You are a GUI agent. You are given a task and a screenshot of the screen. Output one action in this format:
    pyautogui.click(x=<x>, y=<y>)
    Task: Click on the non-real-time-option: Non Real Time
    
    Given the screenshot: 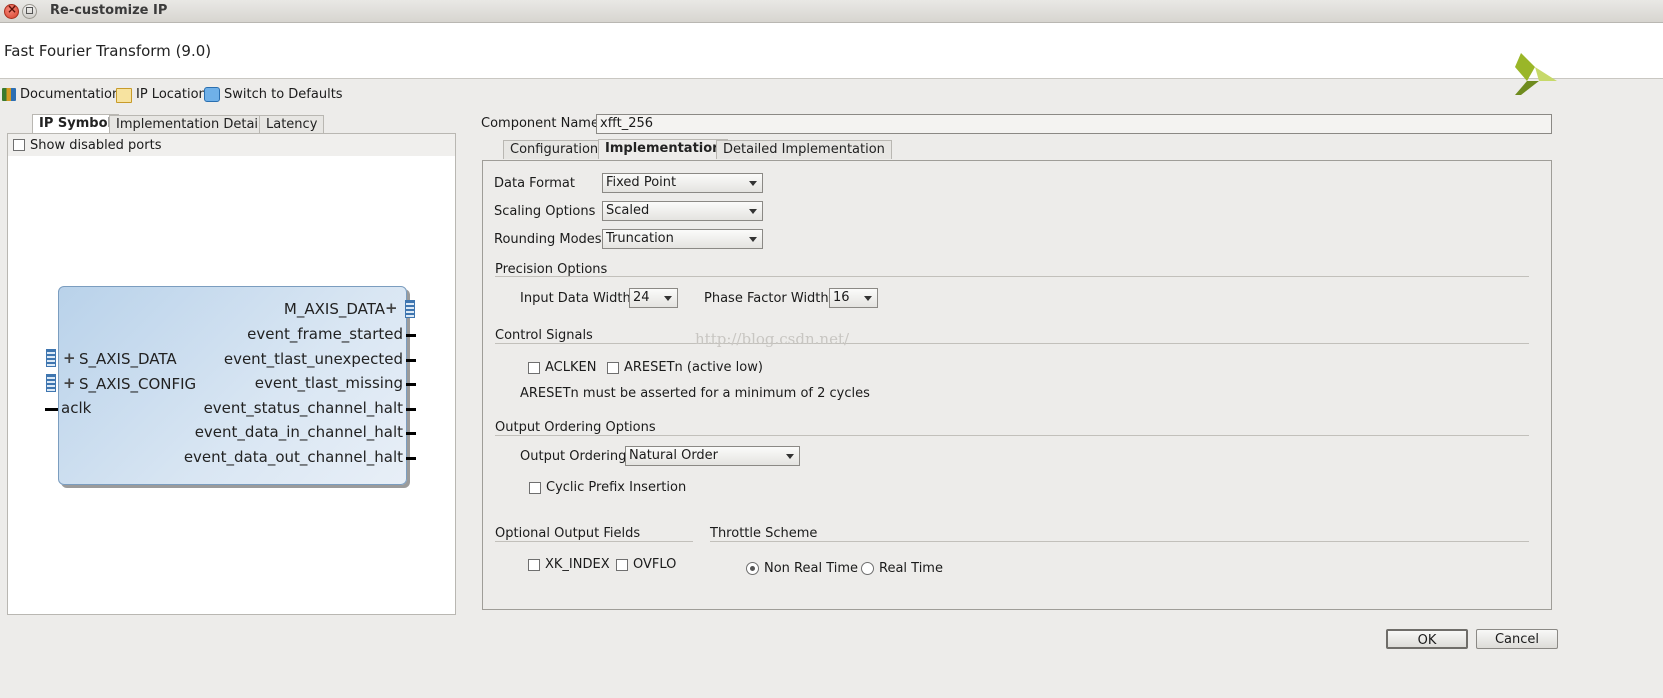 What is the action you would take?
    pyautogui.click(x=802, y=568)
    